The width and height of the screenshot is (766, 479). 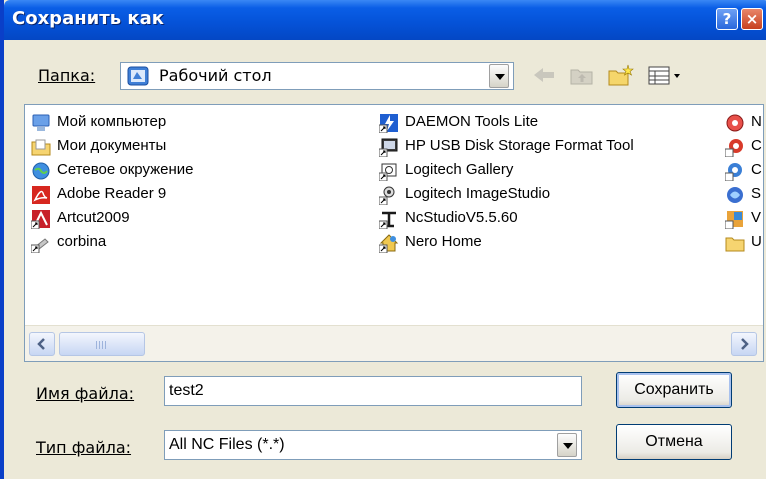 I want to click on filename-value: test2, so click(x=186, y=390).